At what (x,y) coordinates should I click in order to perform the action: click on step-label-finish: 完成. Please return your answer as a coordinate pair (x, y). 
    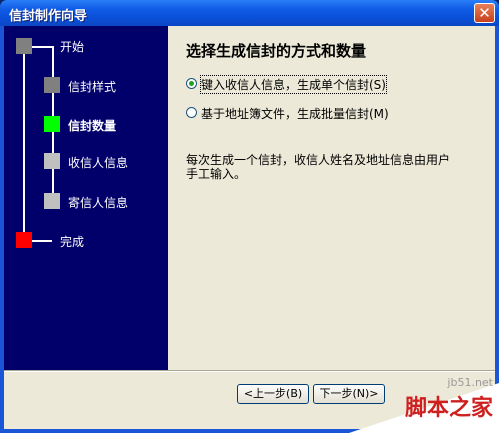
    Looking at the image, I should click on (72, 242).